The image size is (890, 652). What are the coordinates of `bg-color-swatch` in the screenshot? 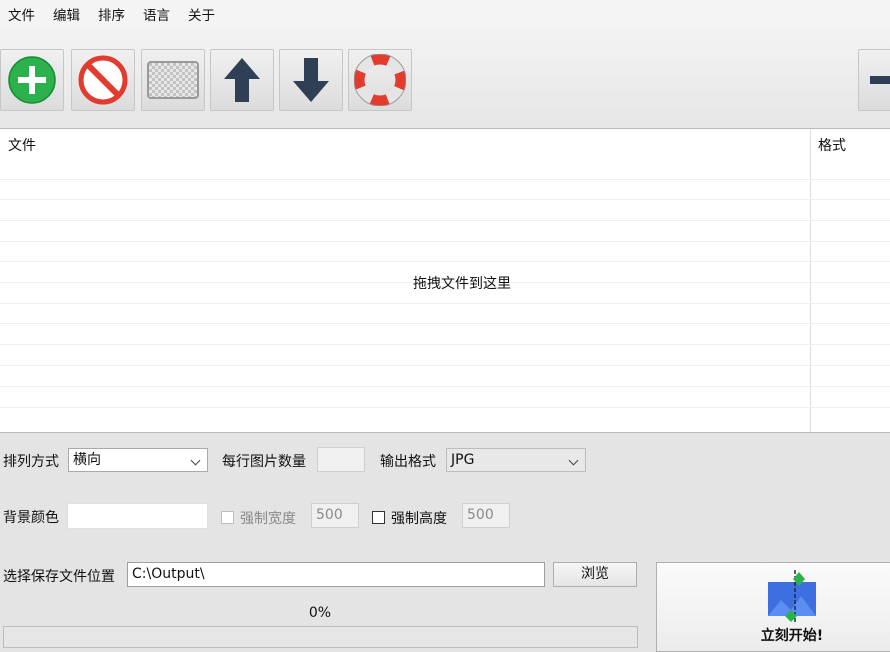 It's located at (137, 516).